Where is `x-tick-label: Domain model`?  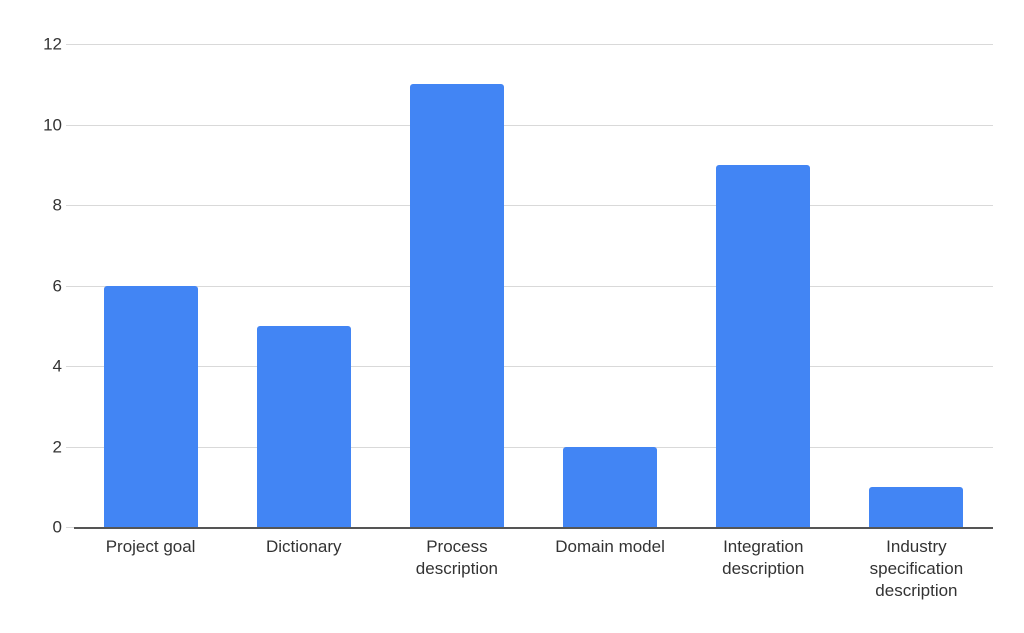 x-tick-label: Domain model is located at coordinates (610, 547).